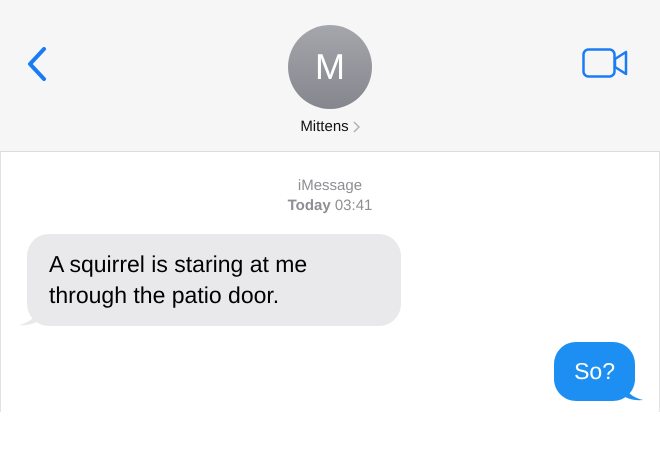  Describe the element at coordinates (330, 186) in the screenshot. I see `service-label: iMessage` at that location.